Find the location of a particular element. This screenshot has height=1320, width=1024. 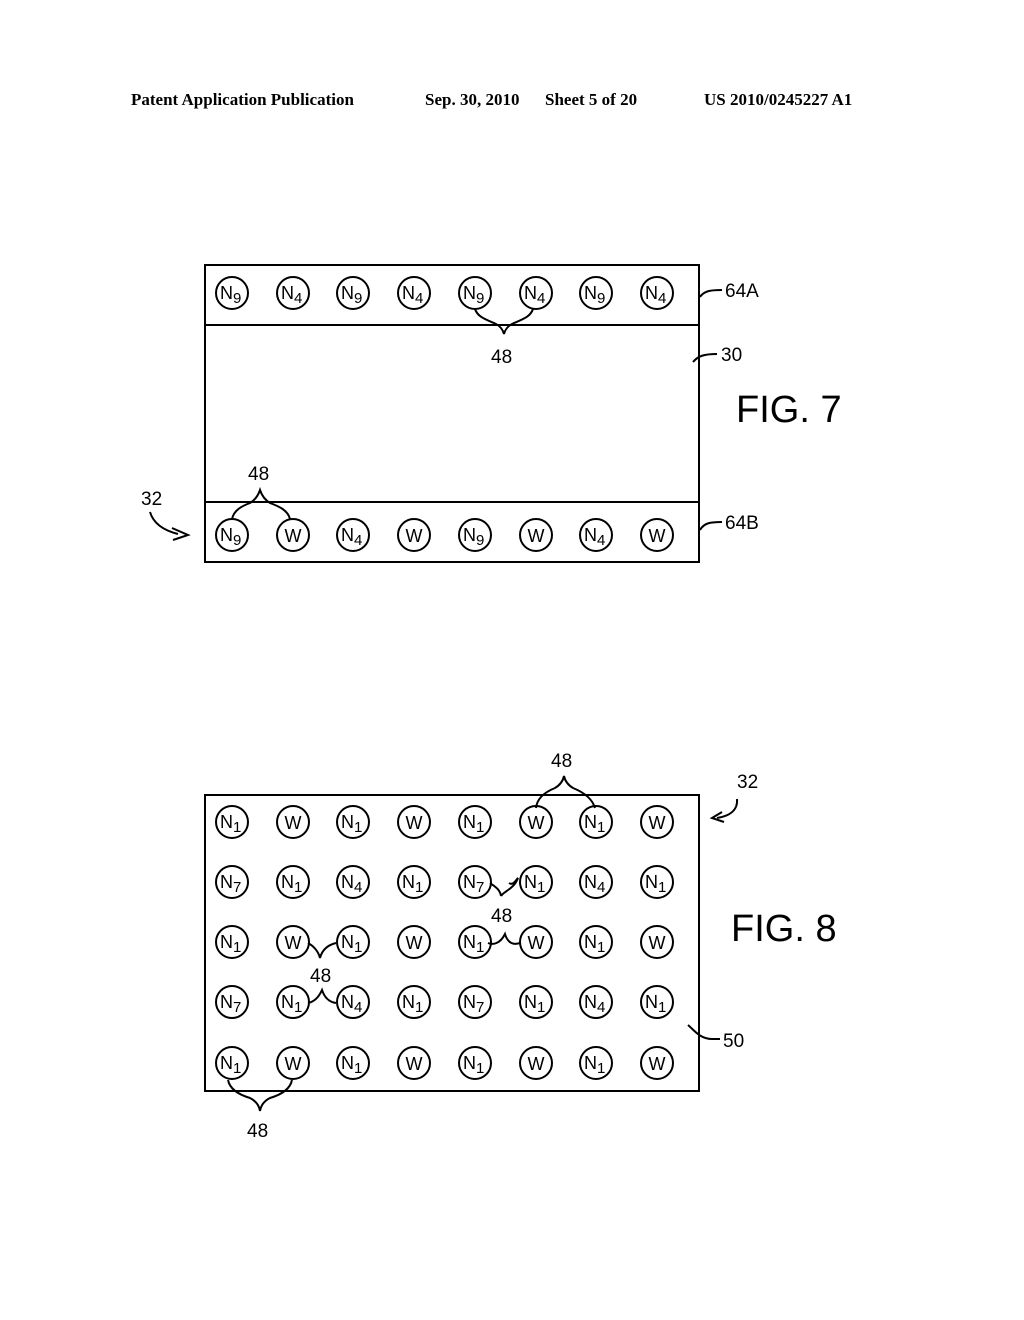

ref-64a: 64A is located at coordinates (742, 291).